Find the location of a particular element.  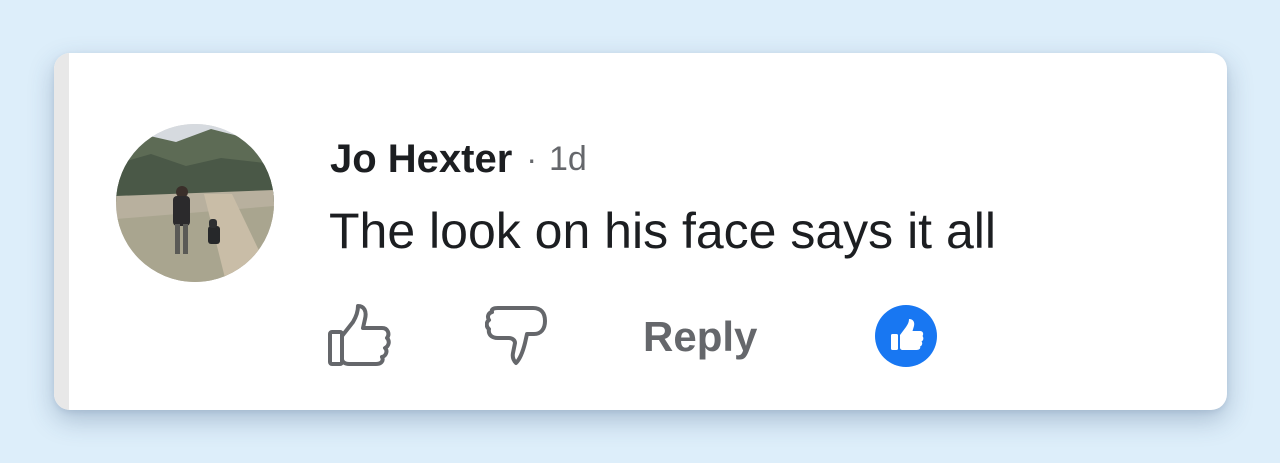

comment-text: The look on his face says it all is located at coordinates (662, 231).